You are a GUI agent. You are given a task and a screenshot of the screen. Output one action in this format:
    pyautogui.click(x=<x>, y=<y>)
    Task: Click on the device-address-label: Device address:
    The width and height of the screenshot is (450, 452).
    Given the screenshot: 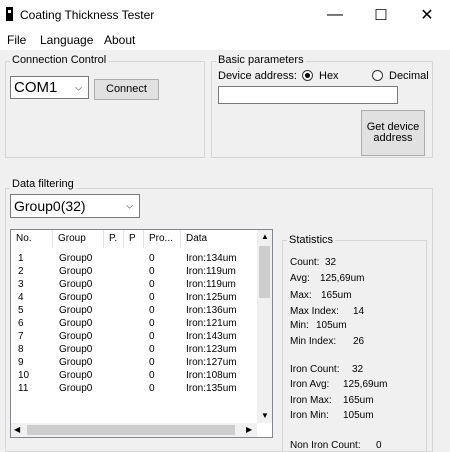 What is the action you would take?
    pyautogui.click(x=257, y=76)
    